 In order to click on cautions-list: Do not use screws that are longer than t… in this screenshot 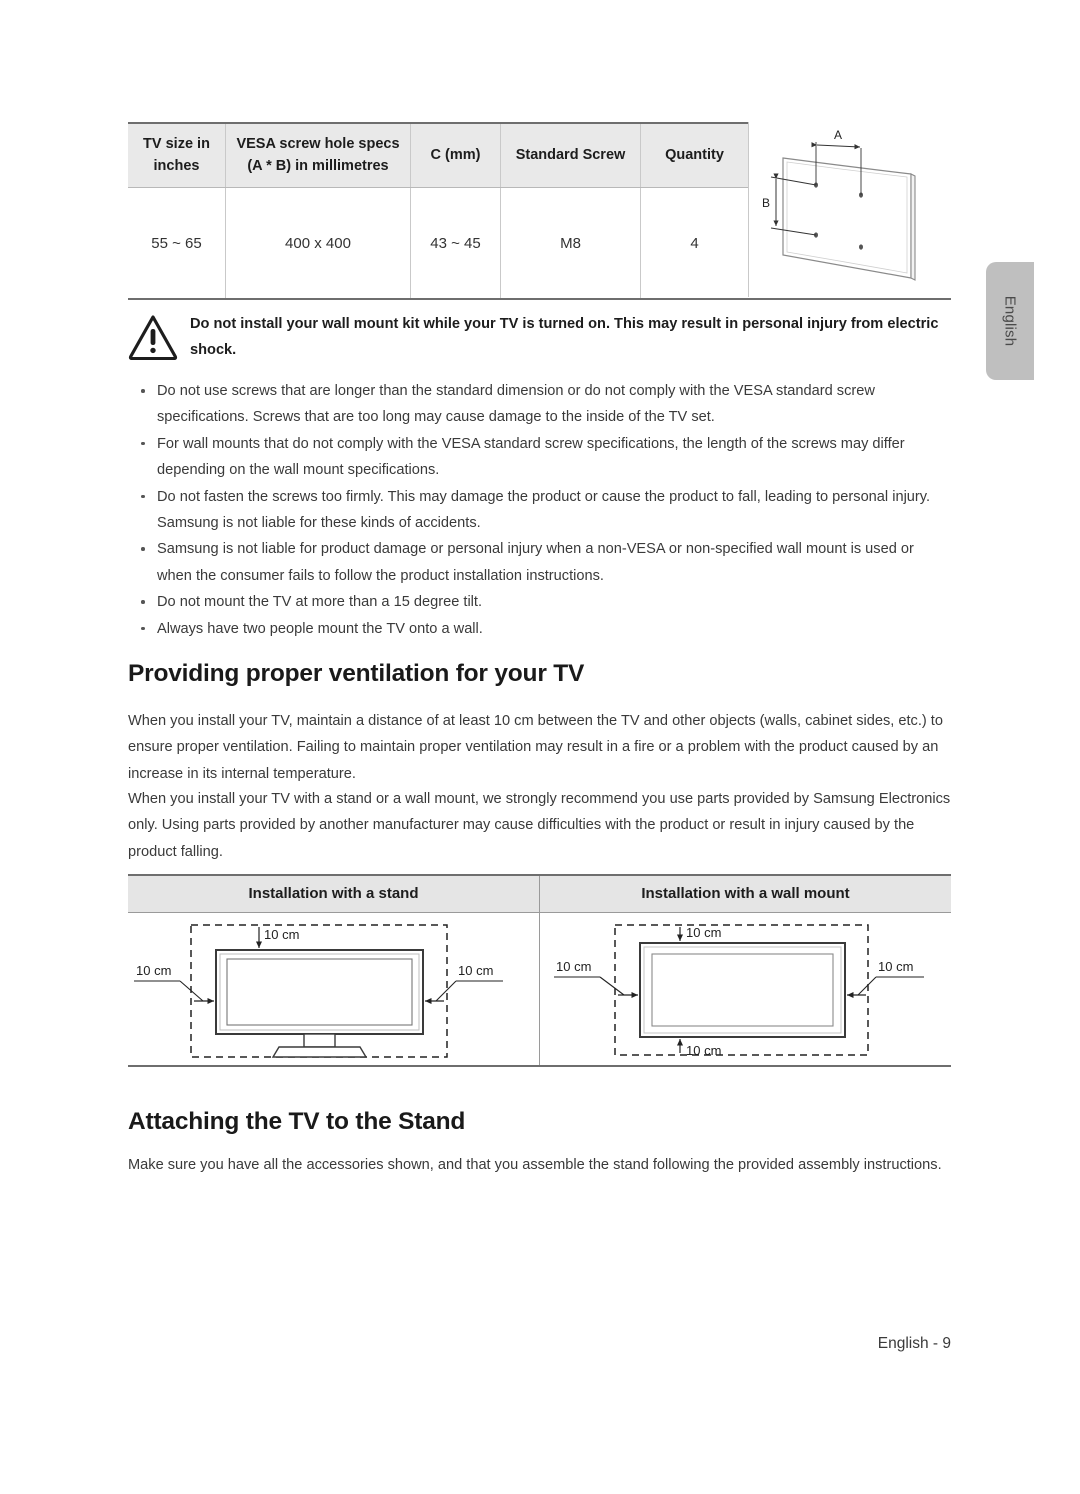, I will do `click(539, 510)`.